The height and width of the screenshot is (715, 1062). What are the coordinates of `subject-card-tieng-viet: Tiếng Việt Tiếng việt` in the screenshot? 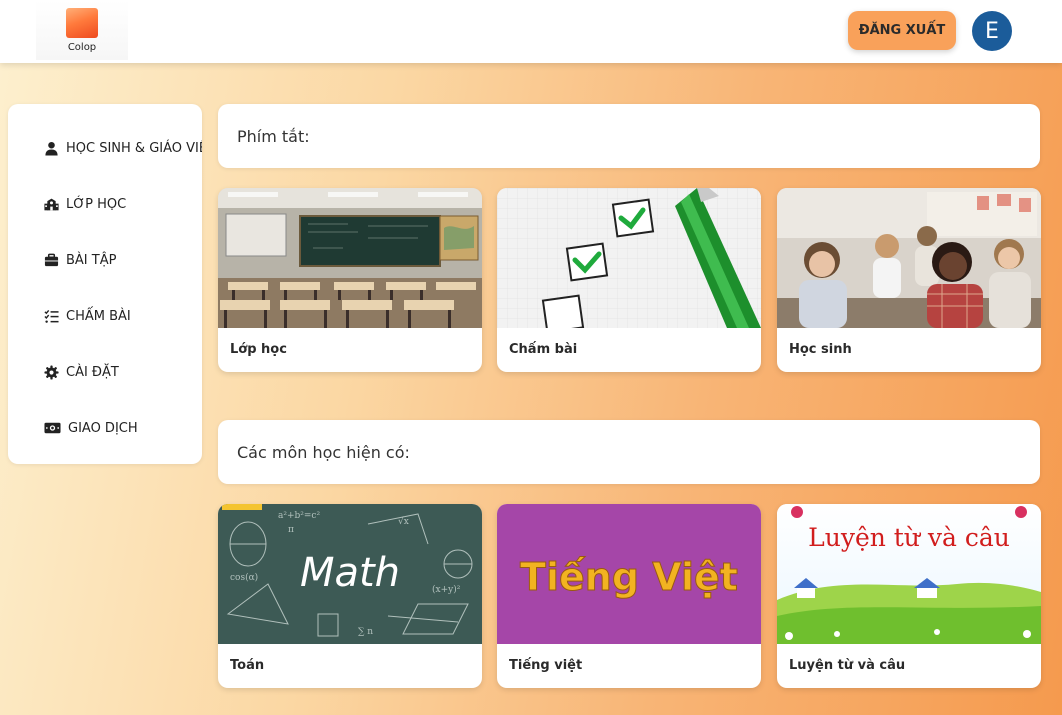 It's located at (629, 596).